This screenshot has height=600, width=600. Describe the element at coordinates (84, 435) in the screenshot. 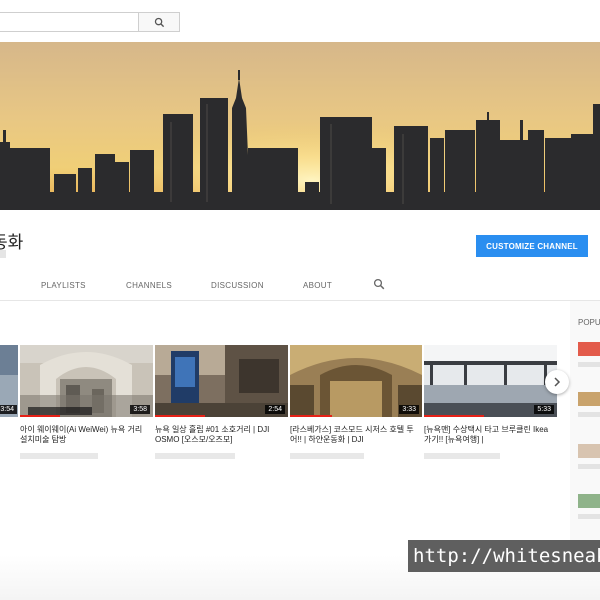

I see `video-title: 아이 웨이웨이(Ai WeiWei) 뉴욕 거리 설치미술 탐방` at that location.